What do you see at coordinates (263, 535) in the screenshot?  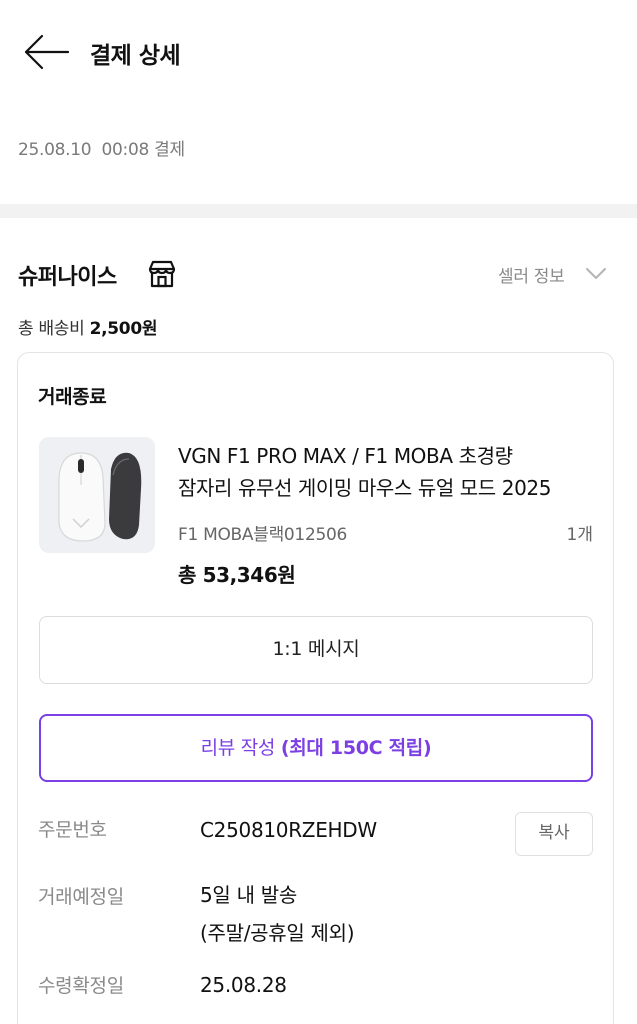 I see `product-option: F1 MOBA블랙012506` at bounding box center [263, 535].